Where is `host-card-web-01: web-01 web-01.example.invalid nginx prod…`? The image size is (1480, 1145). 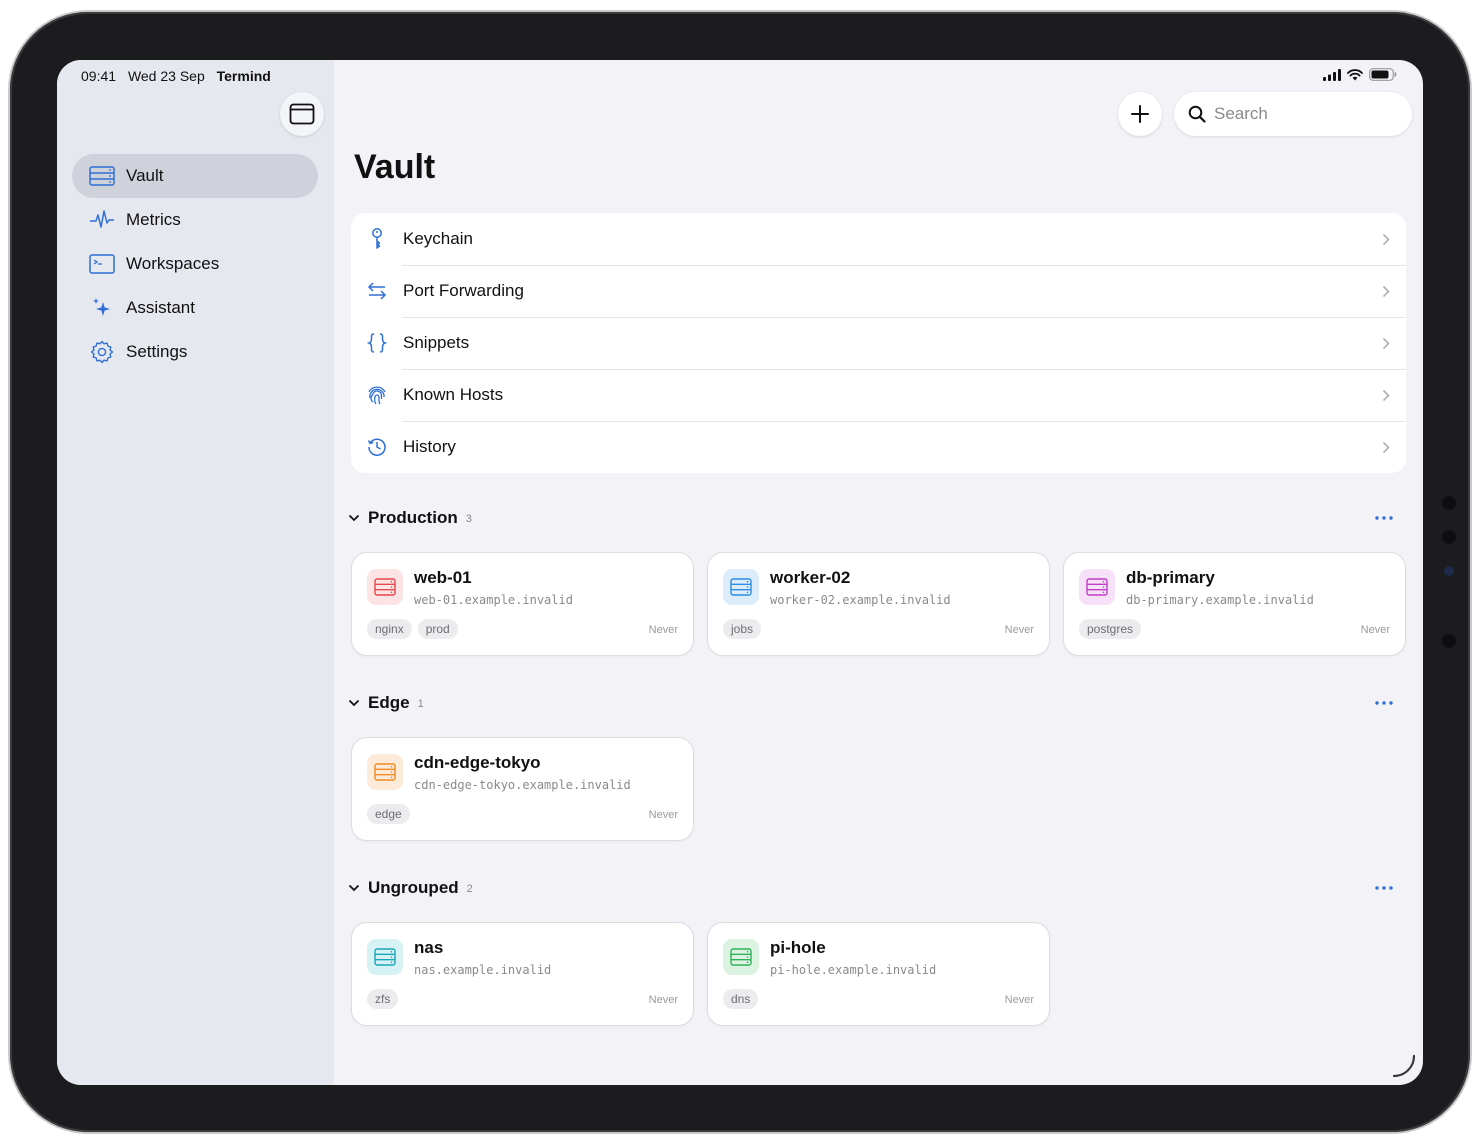 host-card-web-01: web-01 web-01.example.invalid nginx prod… is located at coordinates (522, 604).